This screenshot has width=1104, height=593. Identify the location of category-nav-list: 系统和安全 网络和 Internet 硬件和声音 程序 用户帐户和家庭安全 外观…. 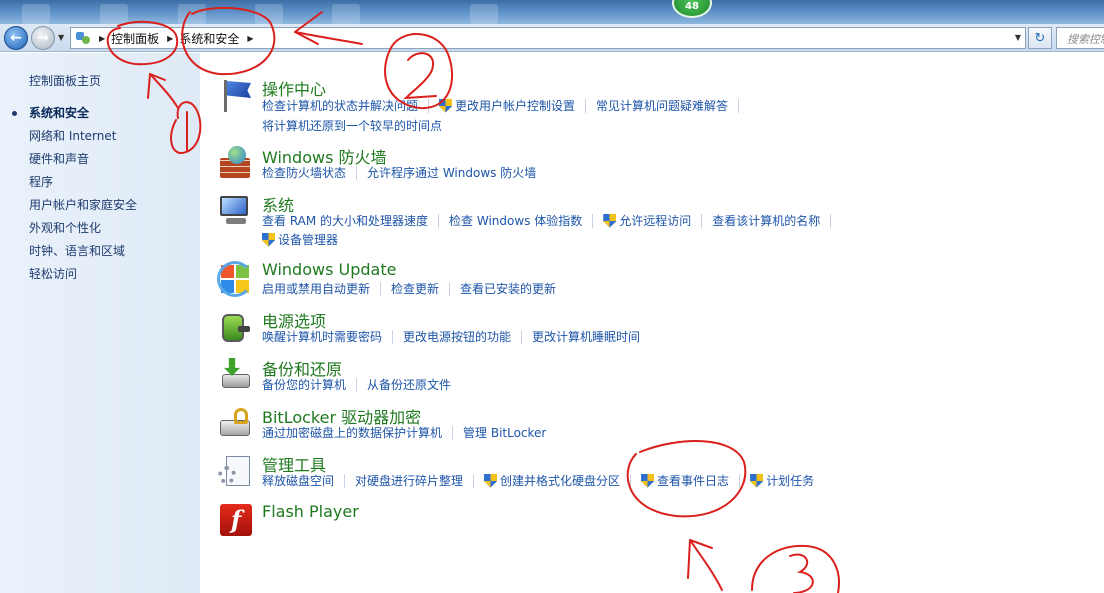
(74, 197).